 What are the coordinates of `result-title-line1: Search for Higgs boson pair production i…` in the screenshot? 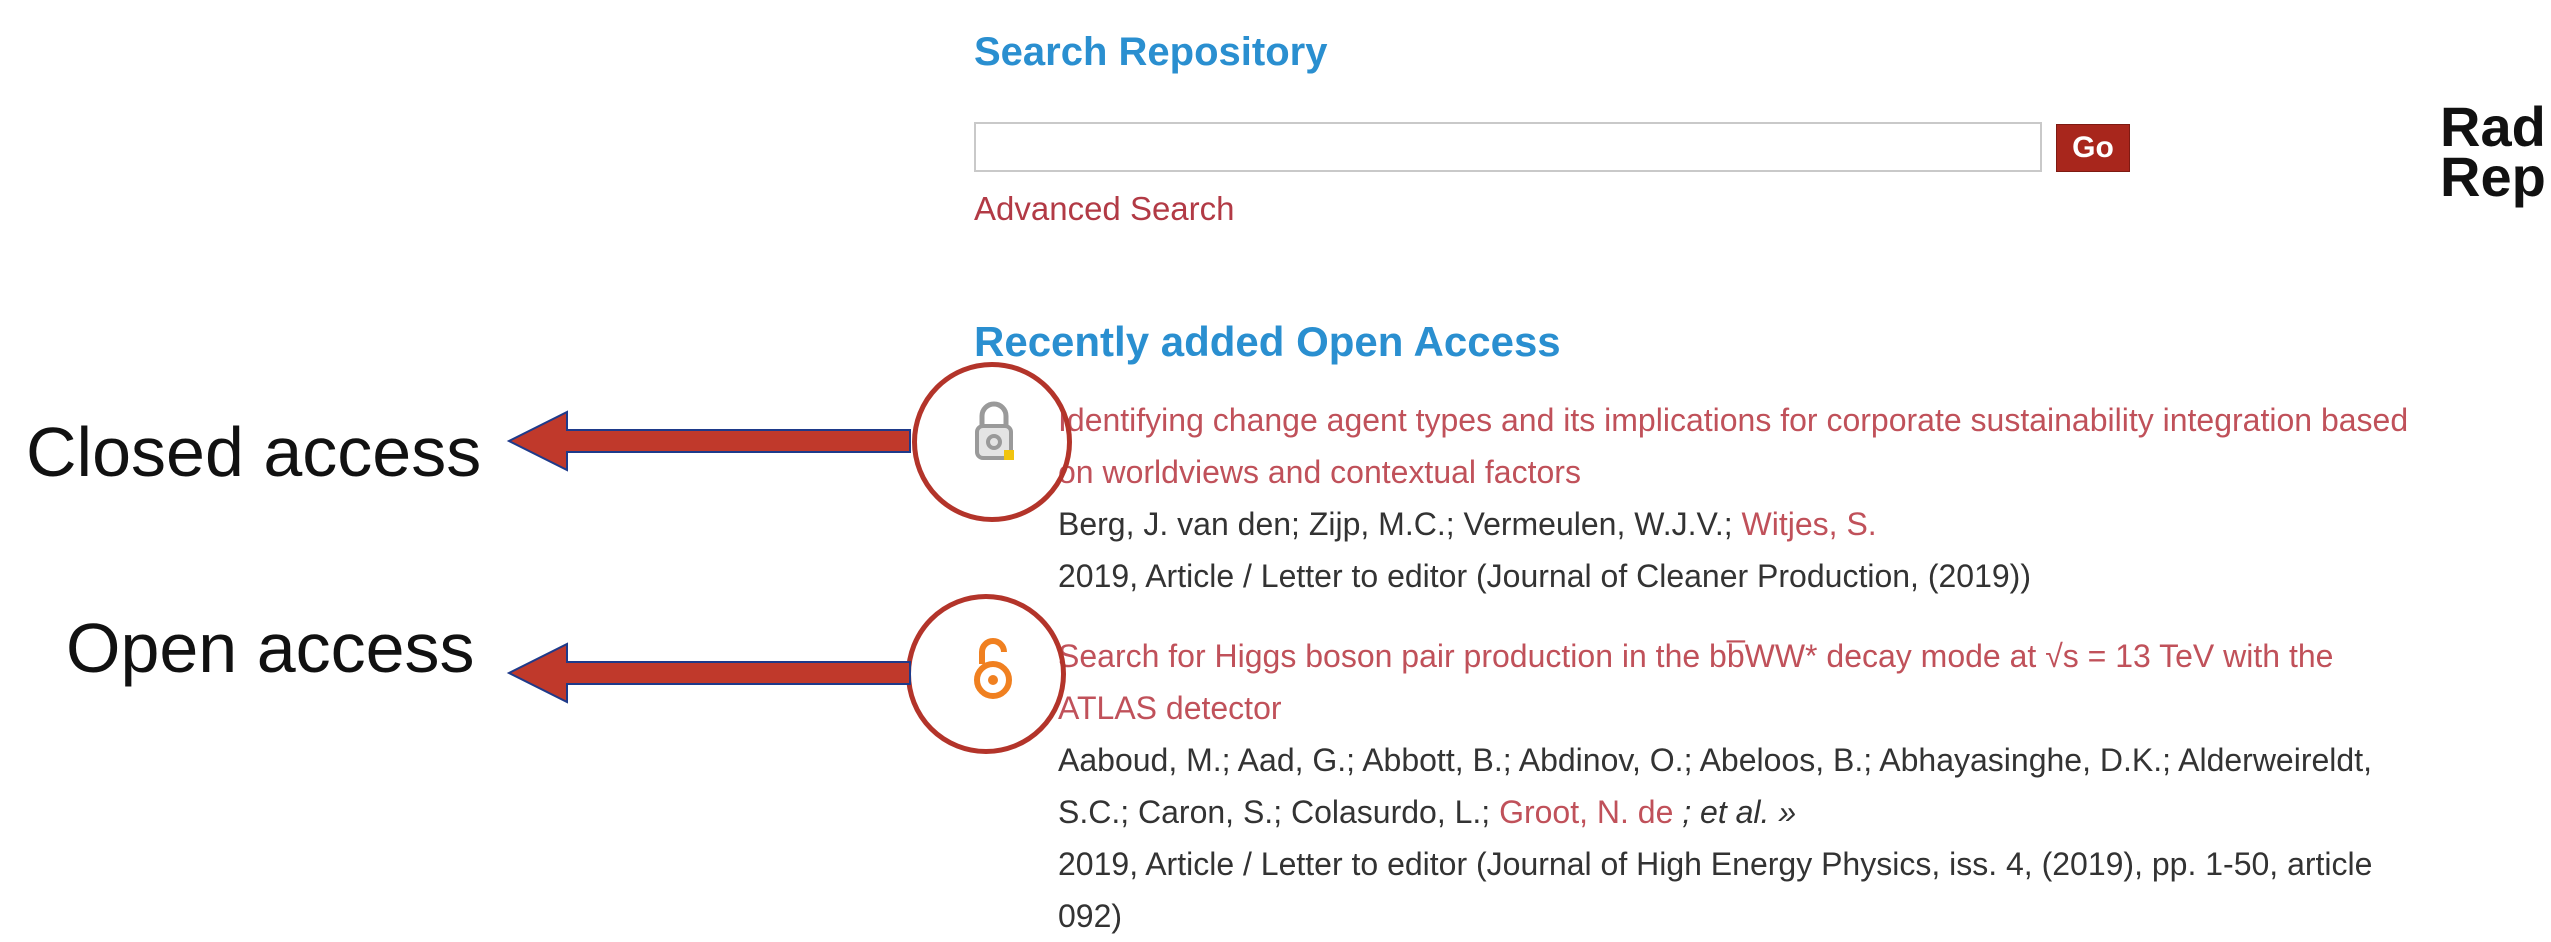 It's located at (1695, 656).